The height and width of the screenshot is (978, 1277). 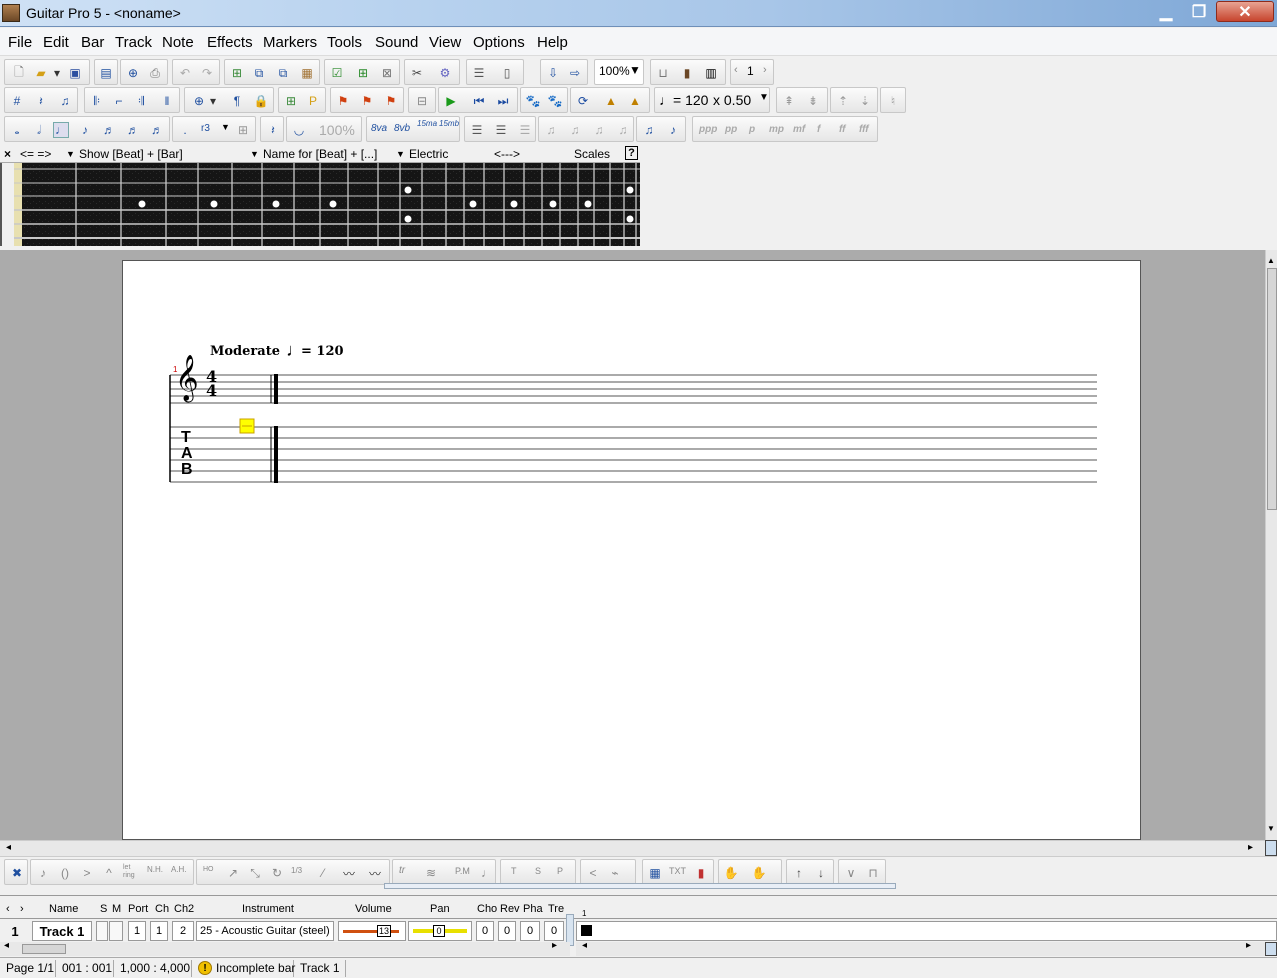 I want to click on break-beam-icon: ♫, so click(x=599, y=130).